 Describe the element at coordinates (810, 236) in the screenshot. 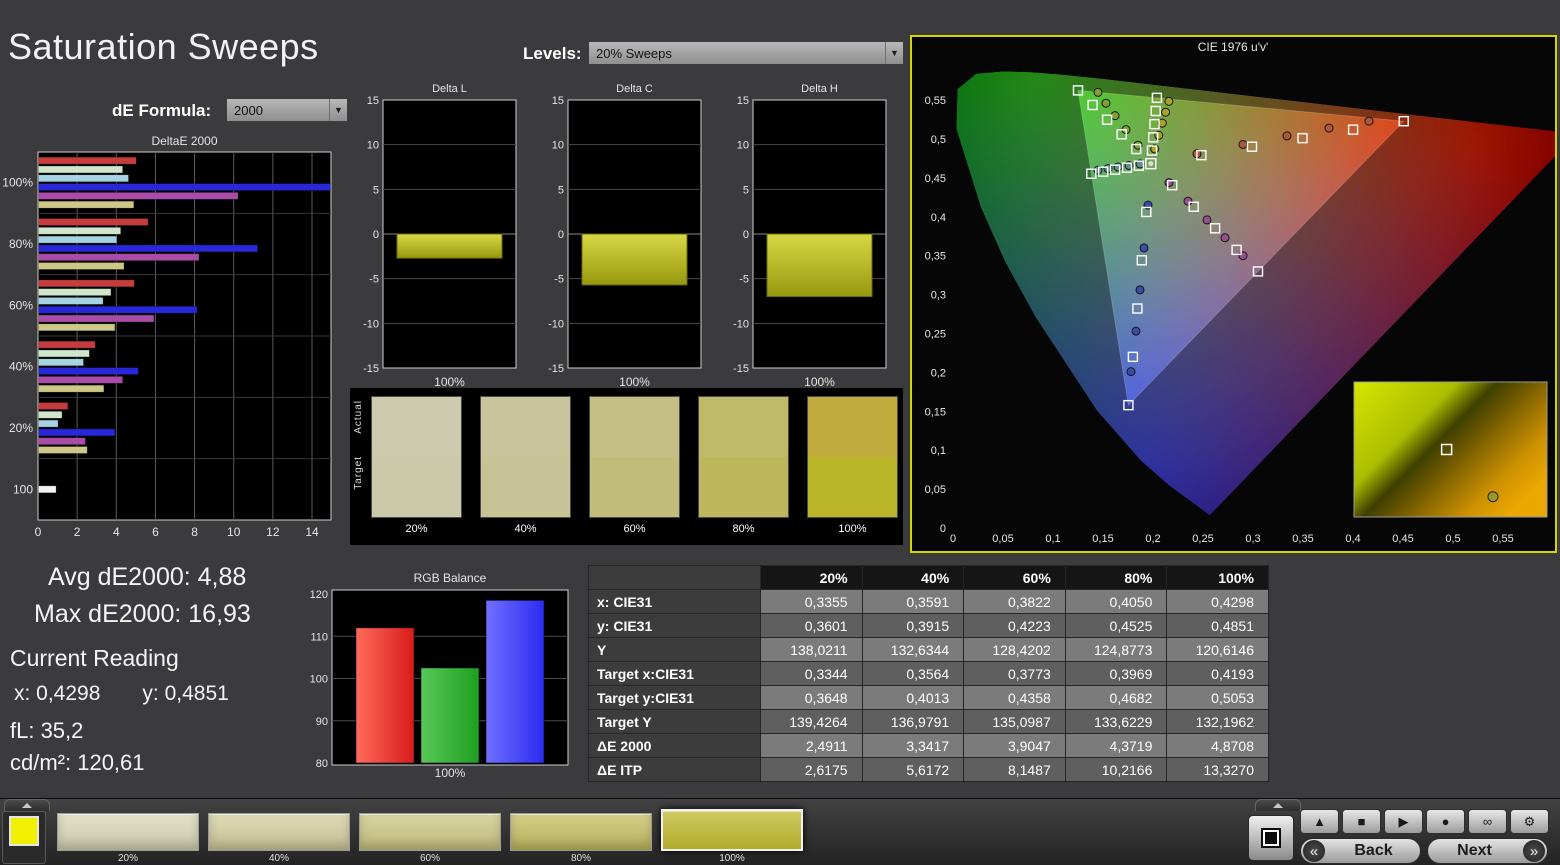

I see `delta-h-chart: Delta H 15 10 5 0 -5 -10 -15 100%` at that location.